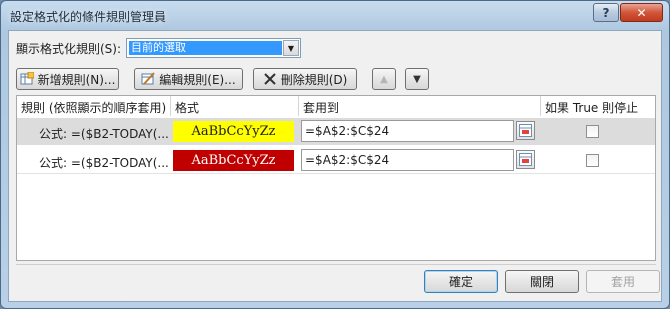  What do you see at coordinates (270, 79) in the screenshot?
I see `delete-x-icon` at bounding box center [270, 79].